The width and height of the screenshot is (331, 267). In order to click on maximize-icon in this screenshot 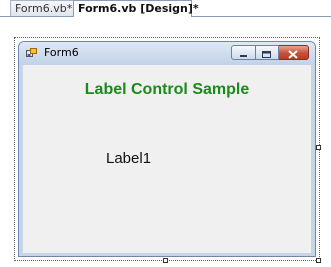, I will do `click(266, 54)`.